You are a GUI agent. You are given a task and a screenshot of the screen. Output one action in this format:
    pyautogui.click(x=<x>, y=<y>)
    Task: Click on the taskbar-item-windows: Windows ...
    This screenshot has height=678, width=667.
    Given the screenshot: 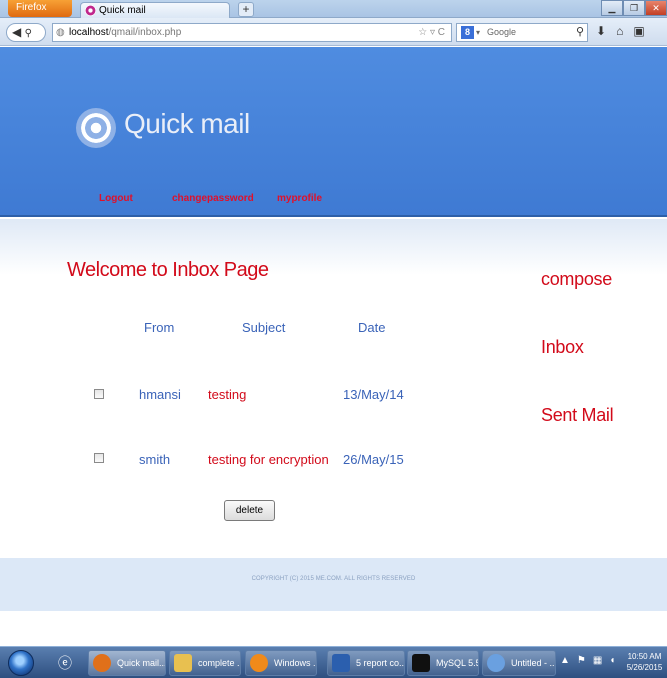 What is the action you would take?
    pyautogui.click(x=281, y=663)
    